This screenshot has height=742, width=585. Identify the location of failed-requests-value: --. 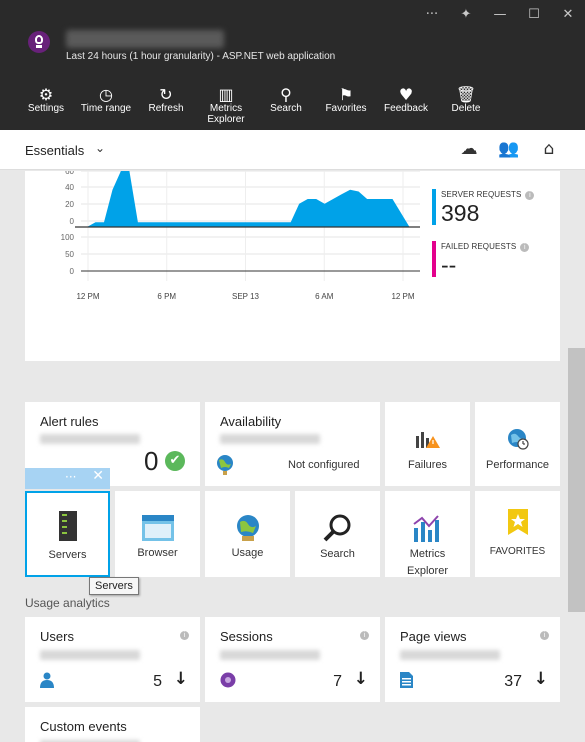
(449, 265).